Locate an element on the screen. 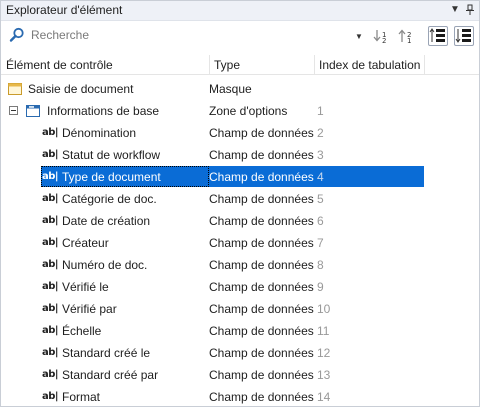 This screenshot has width=480, height=407. row-tab-index: 1 is located at coordinates (320, 111).